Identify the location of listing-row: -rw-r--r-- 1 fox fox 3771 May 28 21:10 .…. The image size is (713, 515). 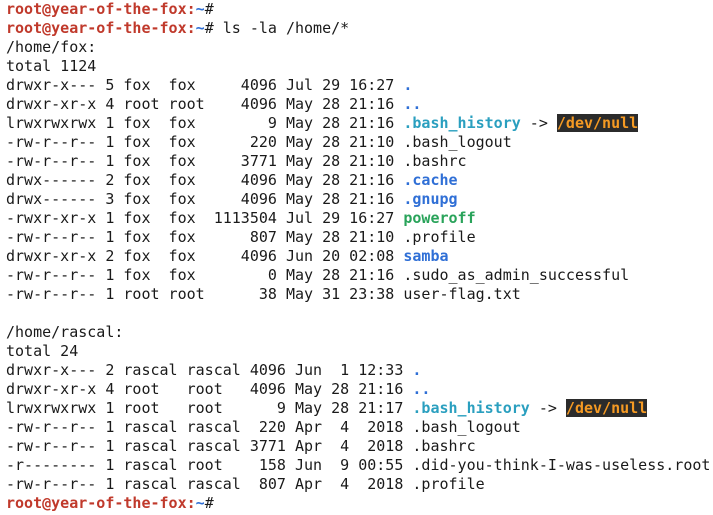
(359, 161).